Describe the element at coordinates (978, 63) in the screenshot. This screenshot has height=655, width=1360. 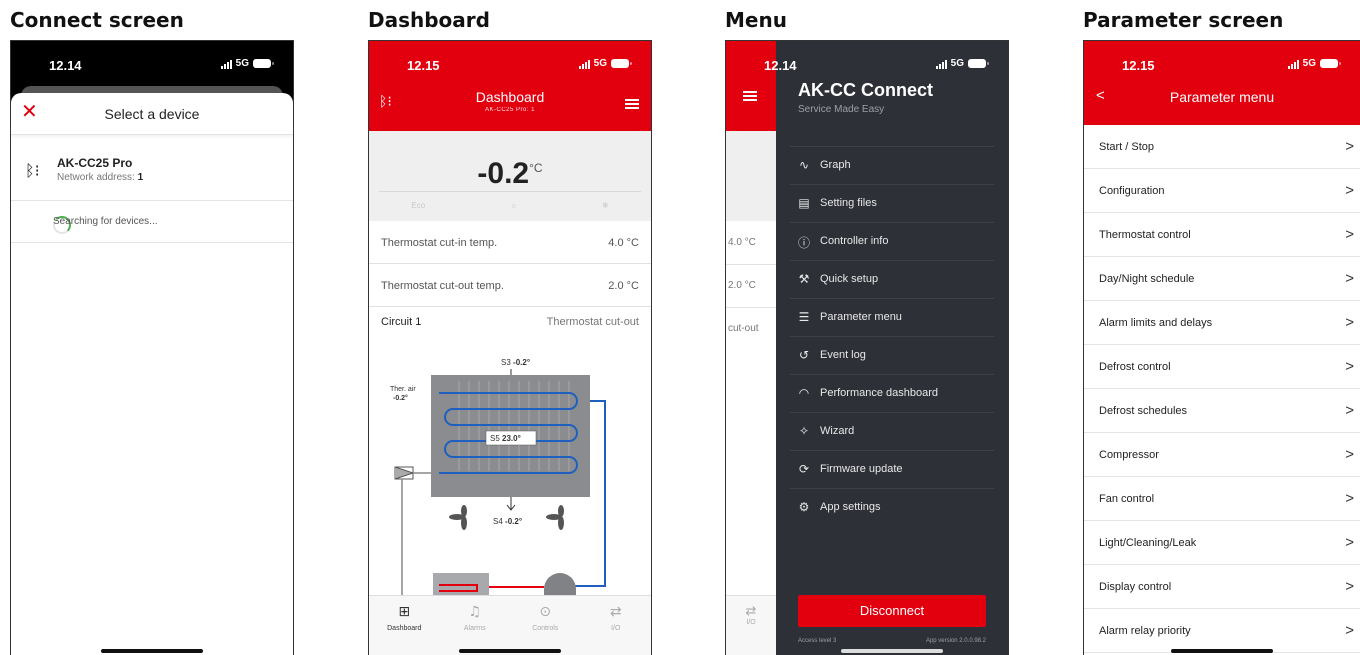
I see `battery-icon` at that location.